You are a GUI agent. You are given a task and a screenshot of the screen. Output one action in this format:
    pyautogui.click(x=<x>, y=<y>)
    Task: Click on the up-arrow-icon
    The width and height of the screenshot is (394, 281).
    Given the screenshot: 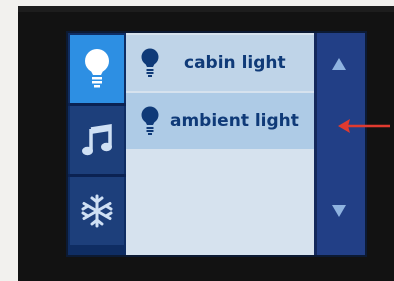 What is the action you would take?
    pyautogui.click(x=339, y=64)
    